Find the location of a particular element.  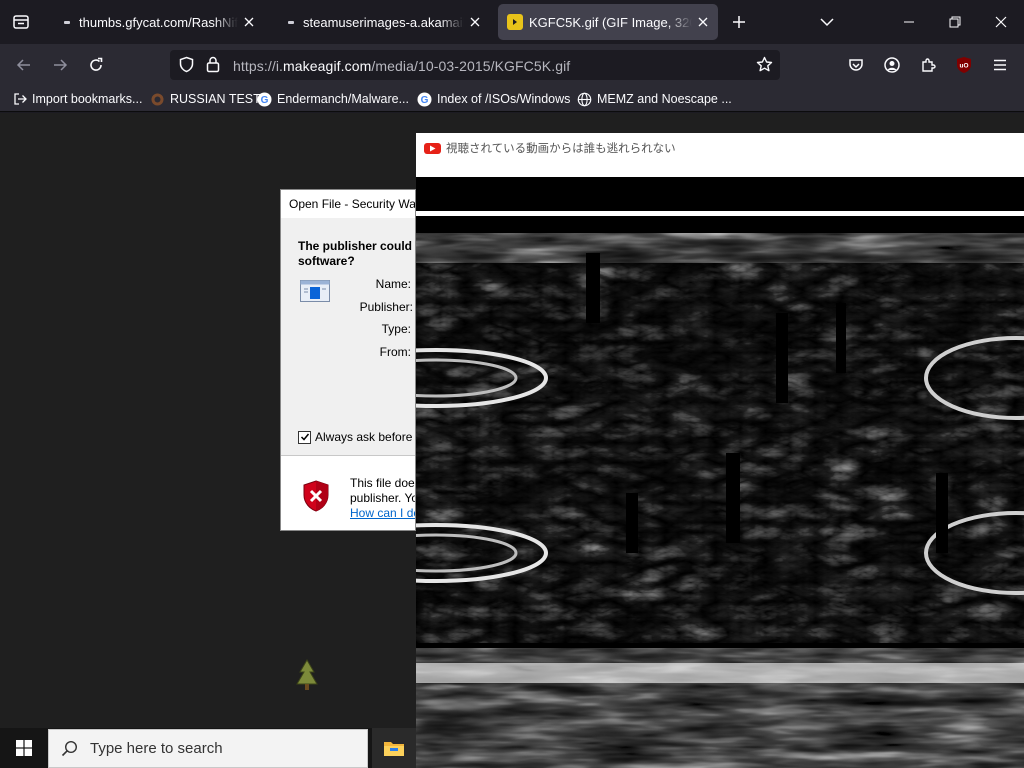

reload-button is located at coordinates (96, 65).